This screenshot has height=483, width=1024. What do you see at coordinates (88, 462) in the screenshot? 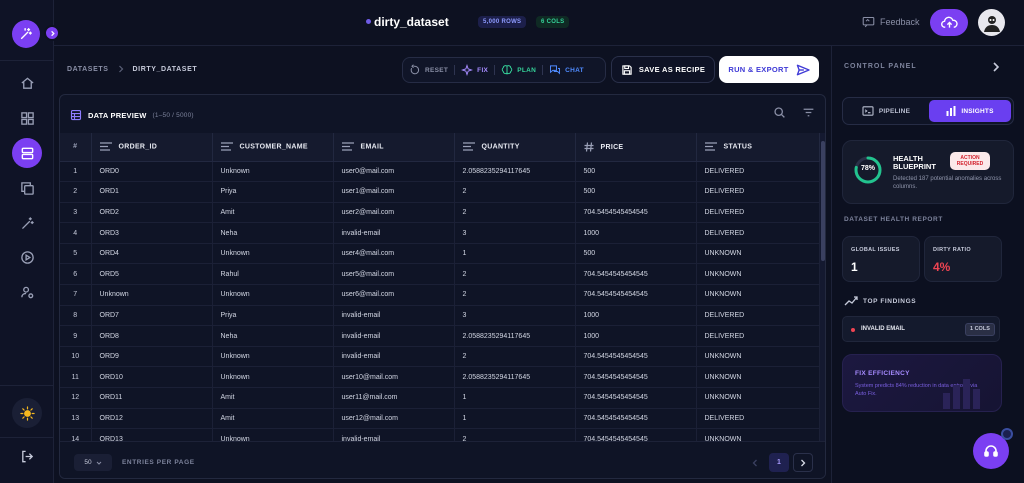
I see `entries-per-page-value: 50` at bounding box center [88, 462].